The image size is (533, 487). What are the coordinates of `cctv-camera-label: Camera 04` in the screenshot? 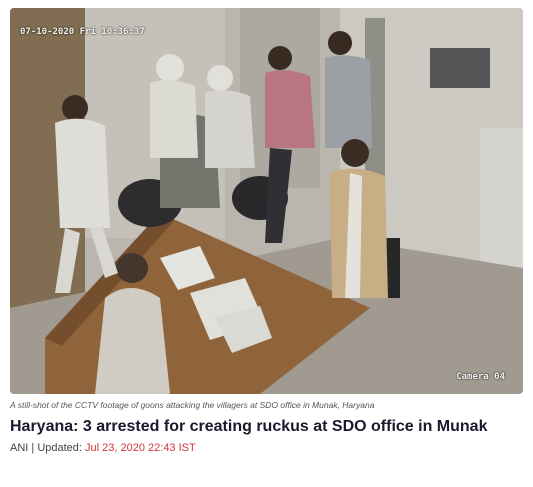 It's located at (480, 377).